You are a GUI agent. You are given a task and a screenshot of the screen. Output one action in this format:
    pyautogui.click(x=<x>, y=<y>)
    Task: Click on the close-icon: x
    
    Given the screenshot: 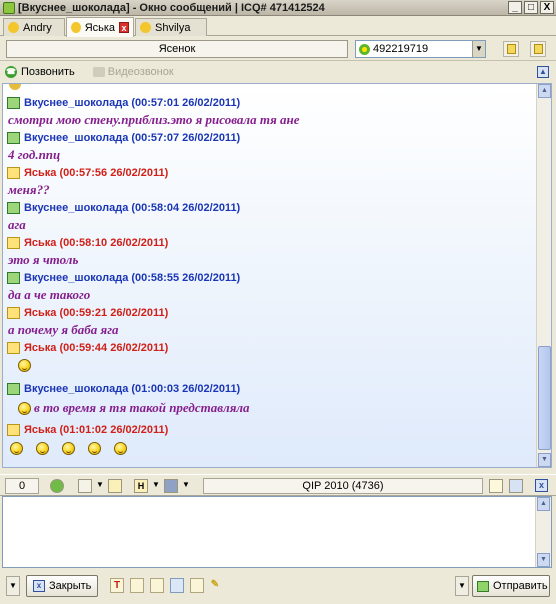 What is the action you would take?
    pyautogui.click(x=39, y=586)
    